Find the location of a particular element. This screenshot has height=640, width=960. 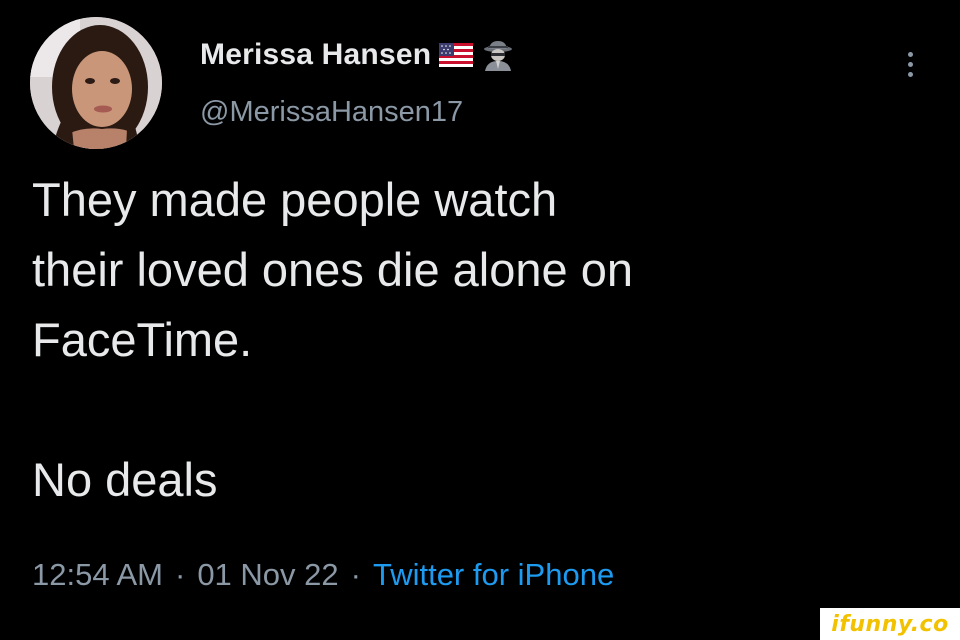

tweet-line: FaceTime. is located at coordinates (142, 339).